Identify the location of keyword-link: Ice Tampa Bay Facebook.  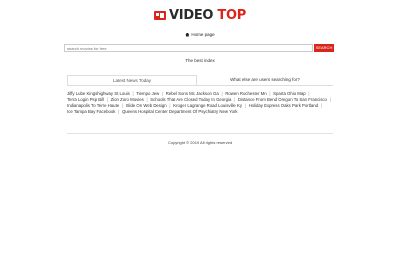
(91, 111).